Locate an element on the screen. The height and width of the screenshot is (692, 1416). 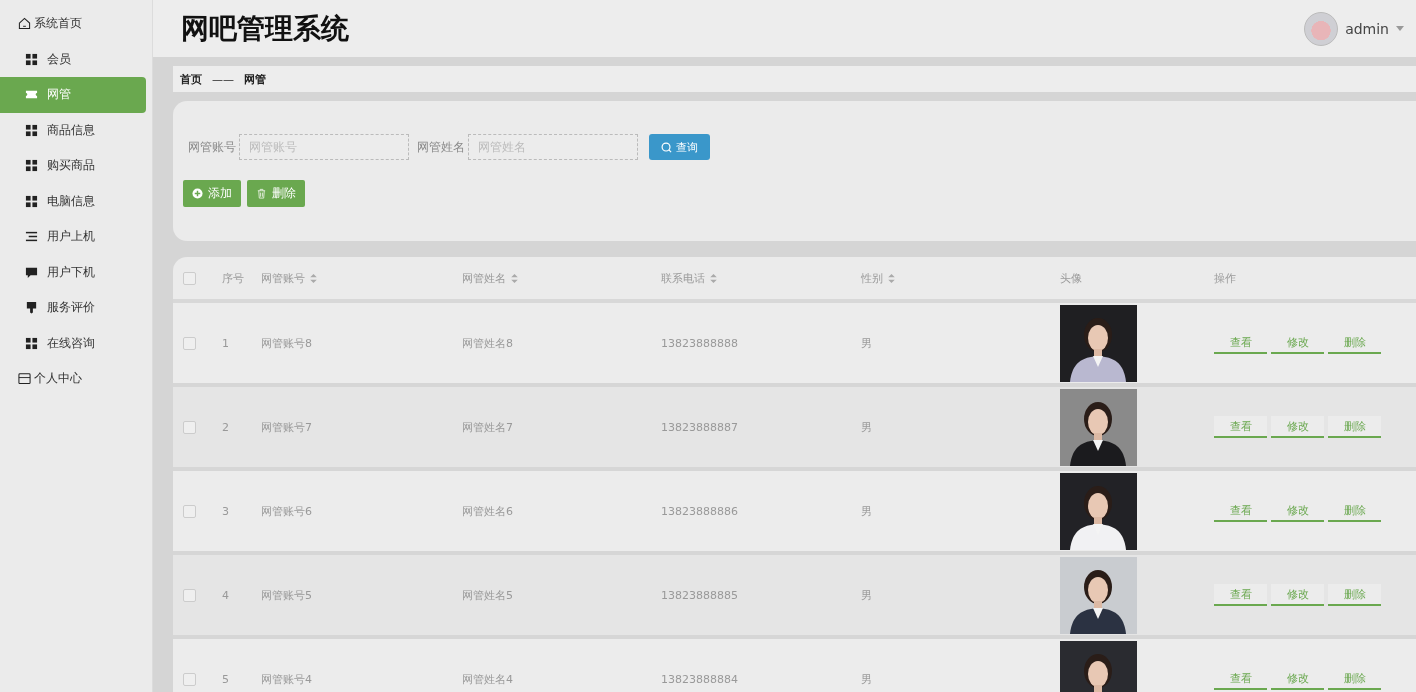
table-cell: 13823888887 is located at coordinates (699, 427).